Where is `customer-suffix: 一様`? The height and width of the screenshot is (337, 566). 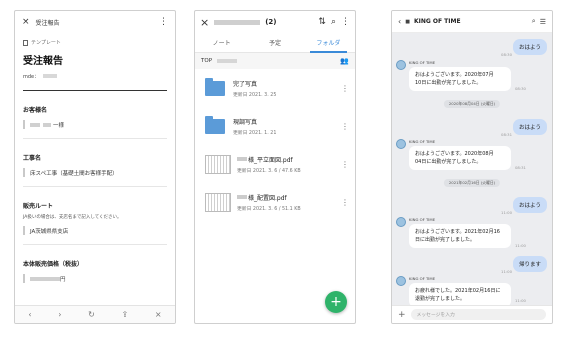 customer-suffix: 一様 is located at coordinates (59, 125).